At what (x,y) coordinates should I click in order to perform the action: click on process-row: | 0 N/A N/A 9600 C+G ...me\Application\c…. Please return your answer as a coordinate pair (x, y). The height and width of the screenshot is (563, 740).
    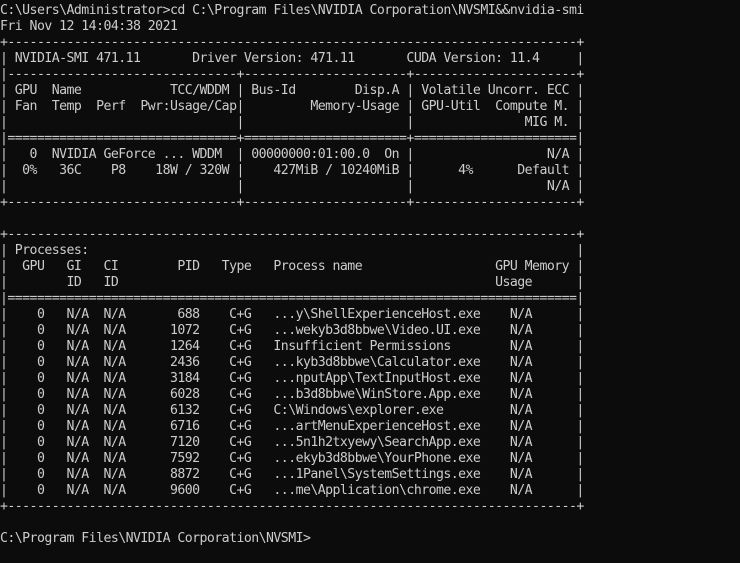
    Looking at the image, I should click on (292, 490).